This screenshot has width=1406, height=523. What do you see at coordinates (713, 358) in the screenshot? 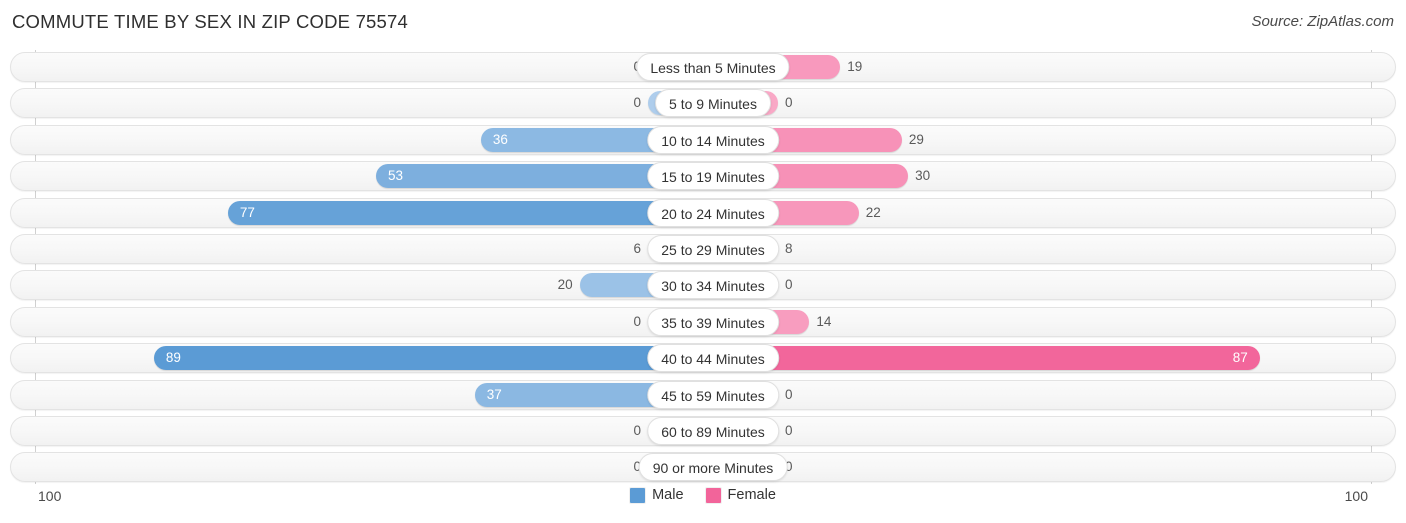
I see `category-label-pill: 40 to 44 Minutes` at bounding box center [713, 358].